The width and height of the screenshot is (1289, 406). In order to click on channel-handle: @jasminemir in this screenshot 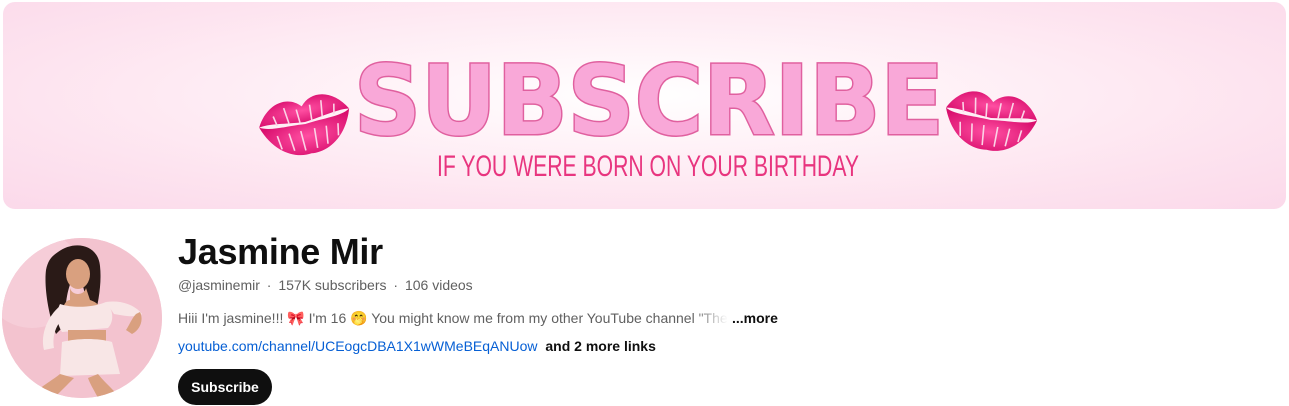, I will do `click(219, 285)`.